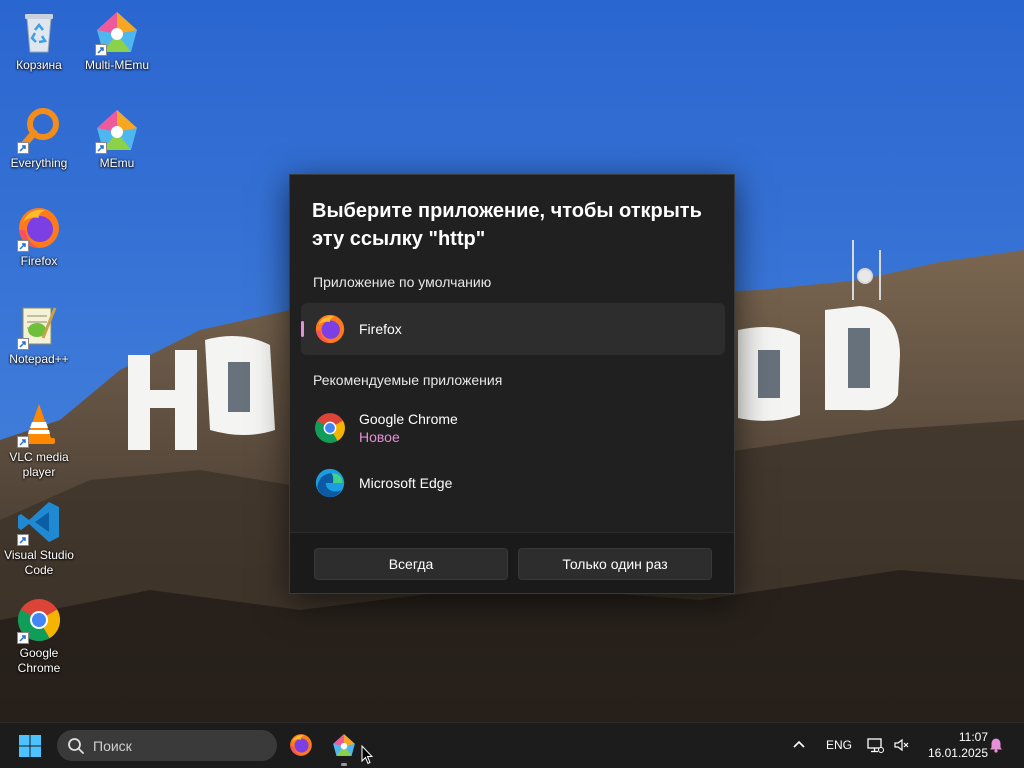  What do you see at coordinates (512, 745) in the screenshot?
I see `taskbar: Поиск ENG 11:07 16.01.2025` at bounding box center [512, 745].